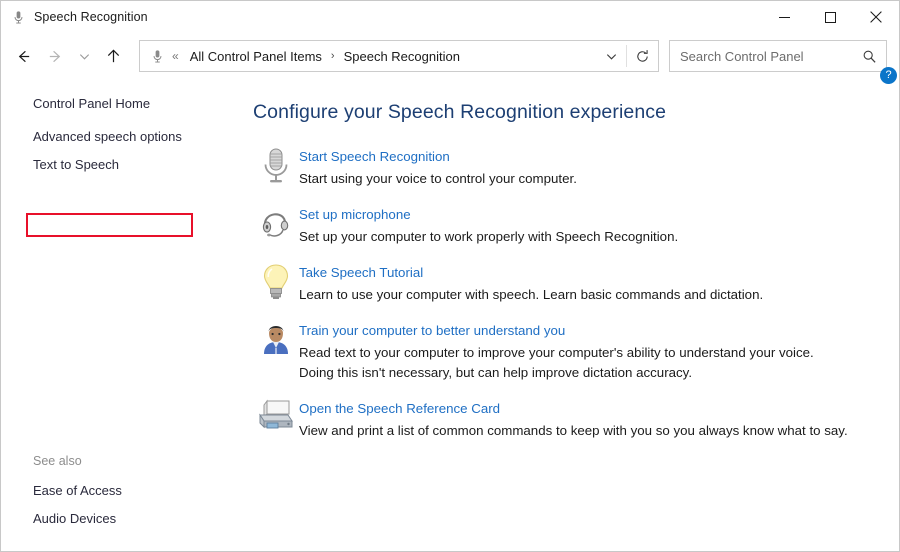  What do you see at coordinates (642, 56) in the screenshot?
I see `refresh-button` at bounding box center [642, 56].